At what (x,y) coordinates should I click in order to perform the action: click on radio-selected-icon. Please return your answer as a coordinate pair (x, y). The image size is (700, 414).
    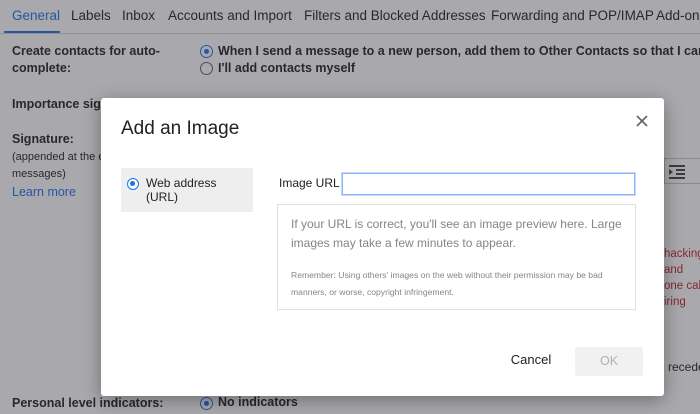
    Looking at the image, I should click on (133, 184).